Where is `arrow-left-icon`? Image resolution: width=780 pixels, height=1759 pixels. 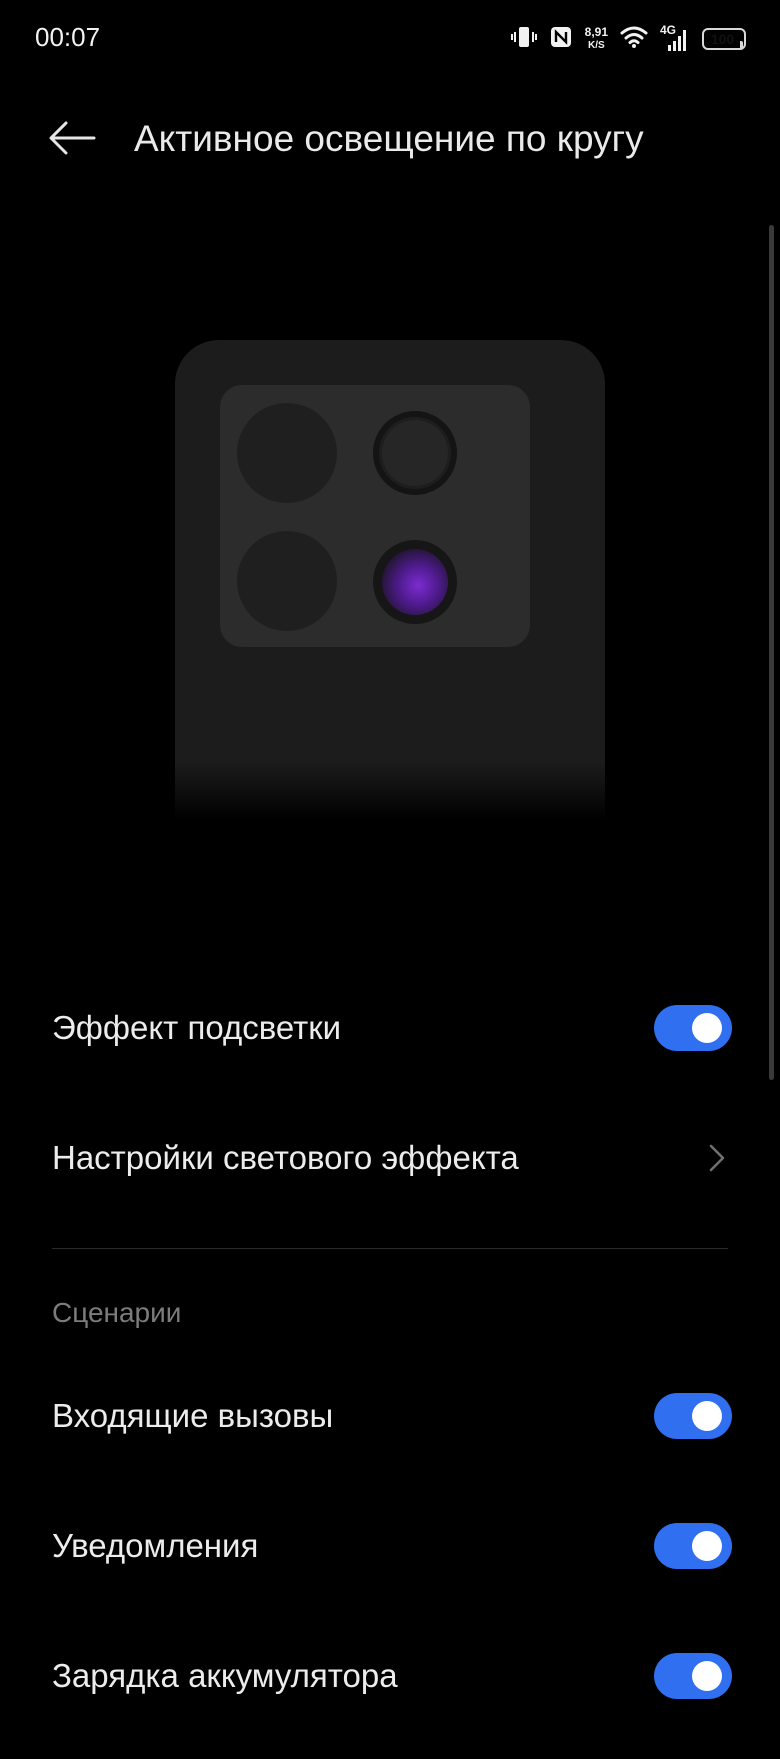
arrow-left-icon is located at coordinates (72, 140).